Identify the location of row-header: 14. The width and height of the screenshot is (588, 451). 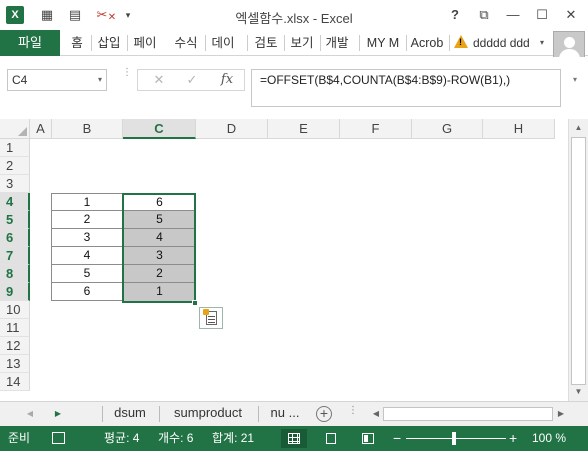
(15, 382).